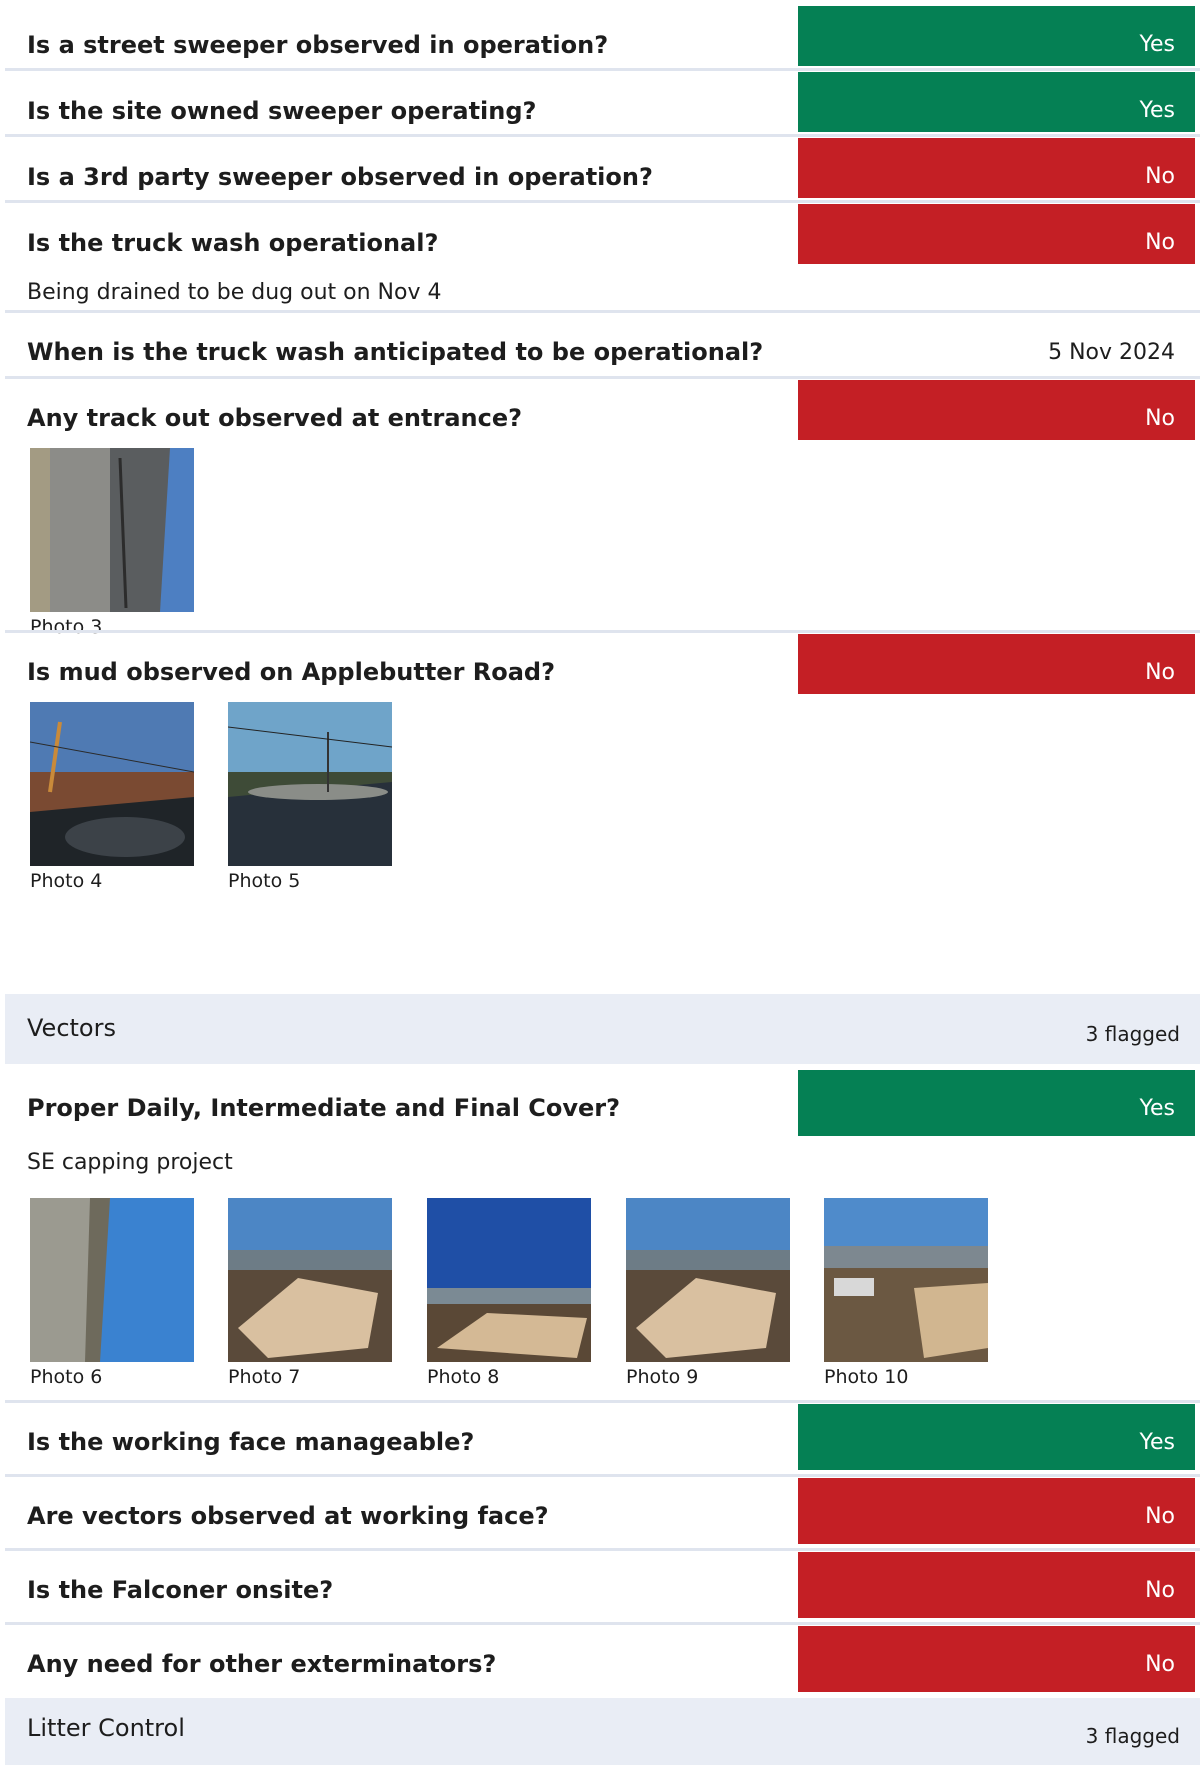 Image resolution: width=1200 pixels, height=1765 pixels. What do you see at coordinates (130, 1162) in the screenshot?
I see `question-note: SE capping project` at bounding box center [130, 1162].